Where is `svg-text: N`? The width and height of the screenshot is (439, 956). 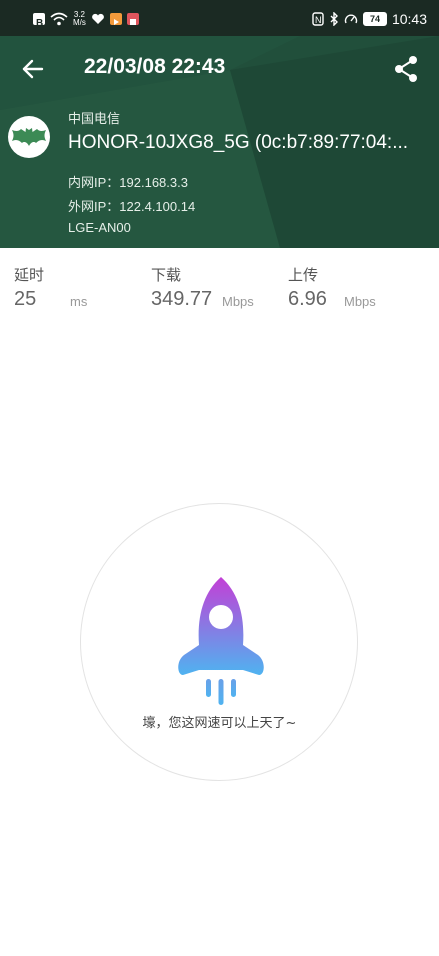
svg-text: N is located at coordinates (318, 20).